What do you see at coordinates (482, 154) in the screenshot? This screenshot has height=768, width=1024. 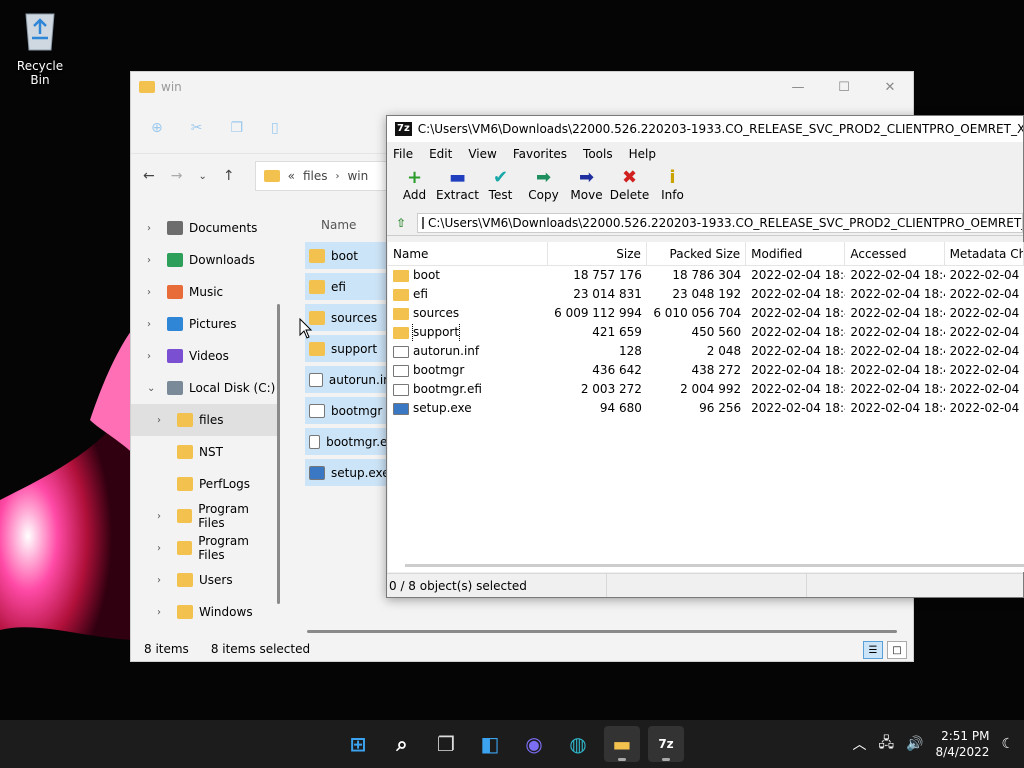 I see `menu-view: View` at bounding box center [482, 154].